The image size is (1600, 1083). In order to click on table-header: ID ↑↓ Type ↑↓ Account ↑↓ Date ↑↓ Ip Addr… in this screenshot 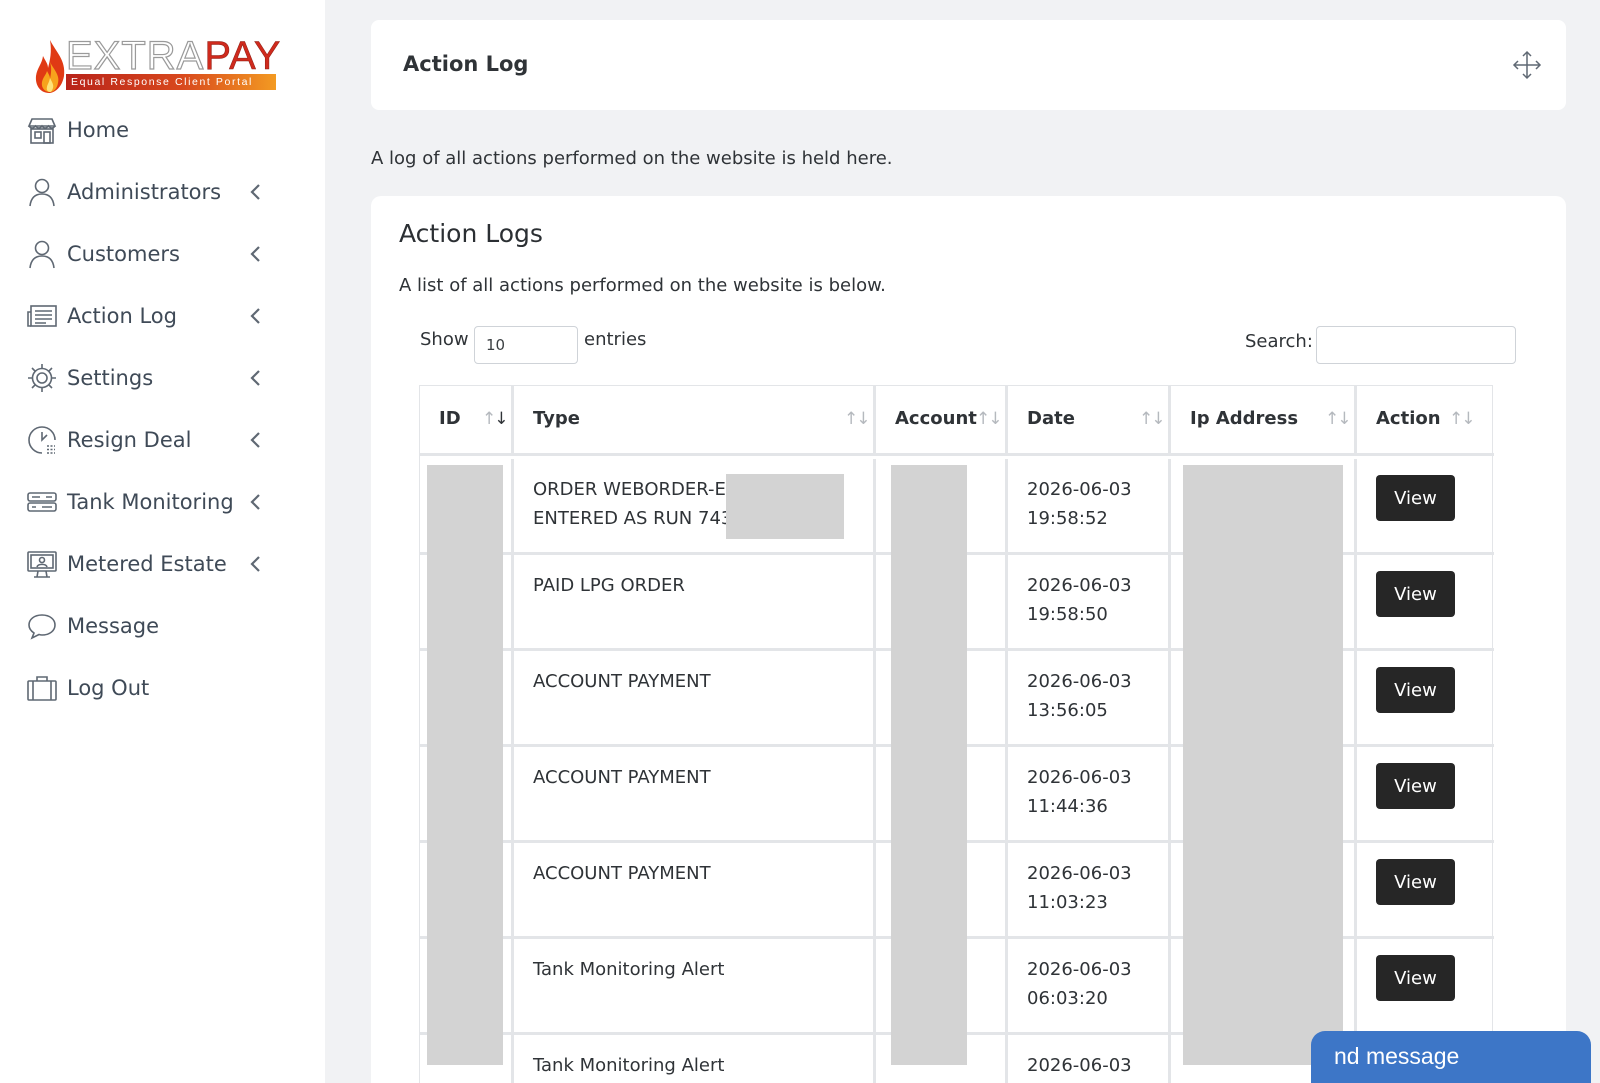, I will do `click(957, 421)`.